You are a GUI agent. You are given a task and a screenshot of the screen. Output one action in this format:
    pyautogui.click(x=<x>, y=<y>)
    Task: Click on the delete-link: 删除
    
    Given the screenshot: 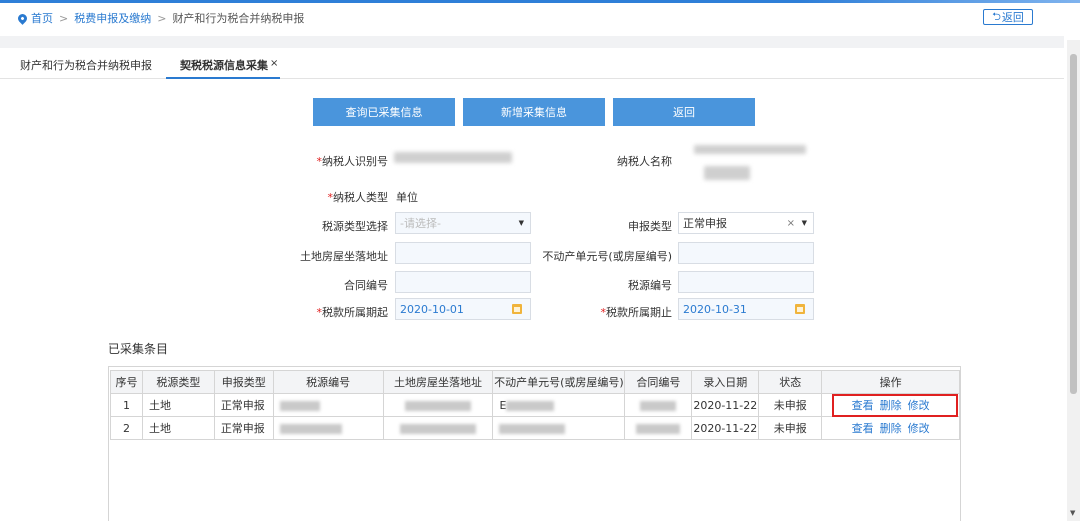 What is the action you would take?
    pyautogui.click(x=891, y=428)
    